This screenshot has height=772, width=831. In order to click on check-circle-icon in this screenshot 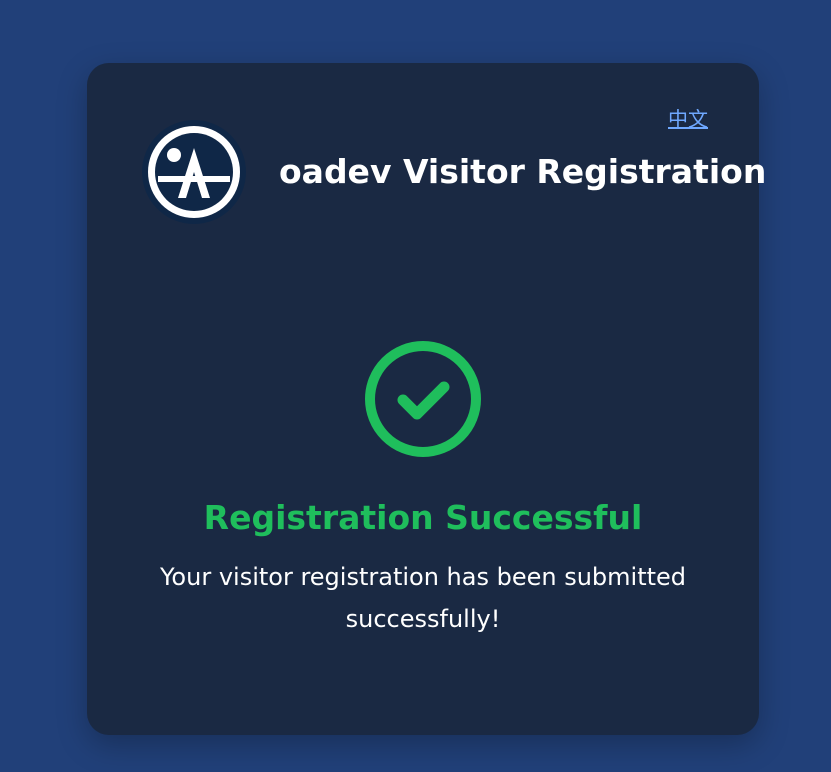, I will do `click(423, 399)`.